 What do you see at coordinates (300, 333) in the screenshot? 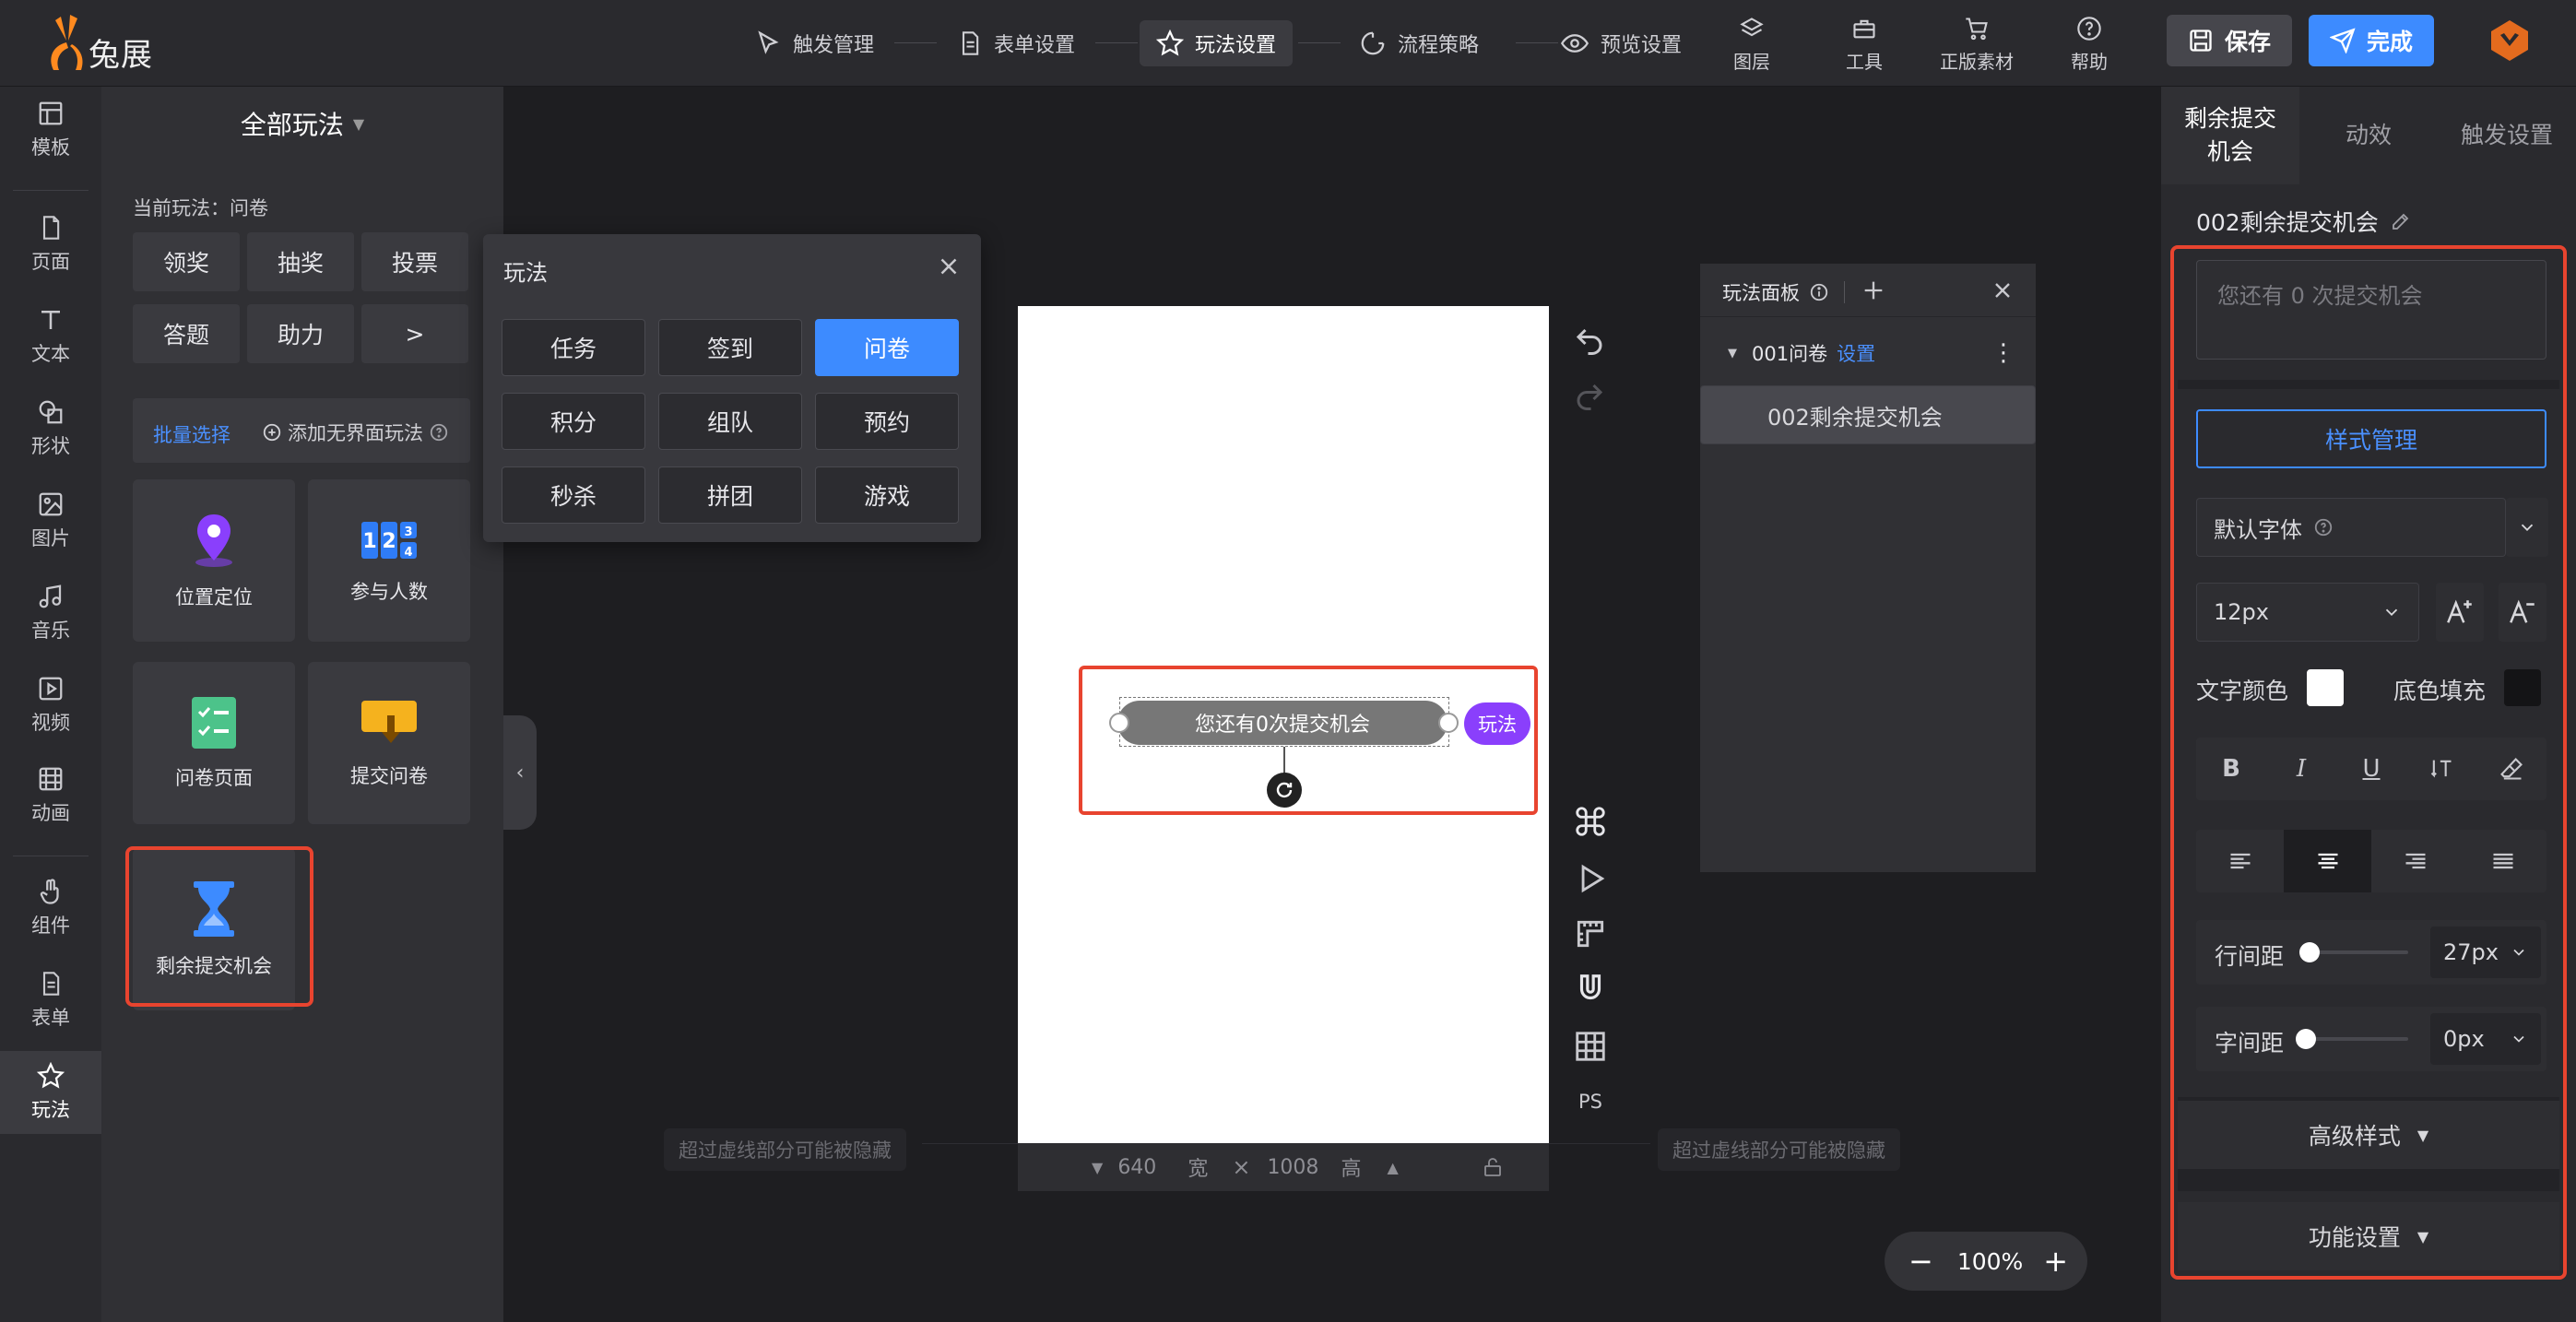
I see `tag-button: 助力` at bounding box center [300, 333].